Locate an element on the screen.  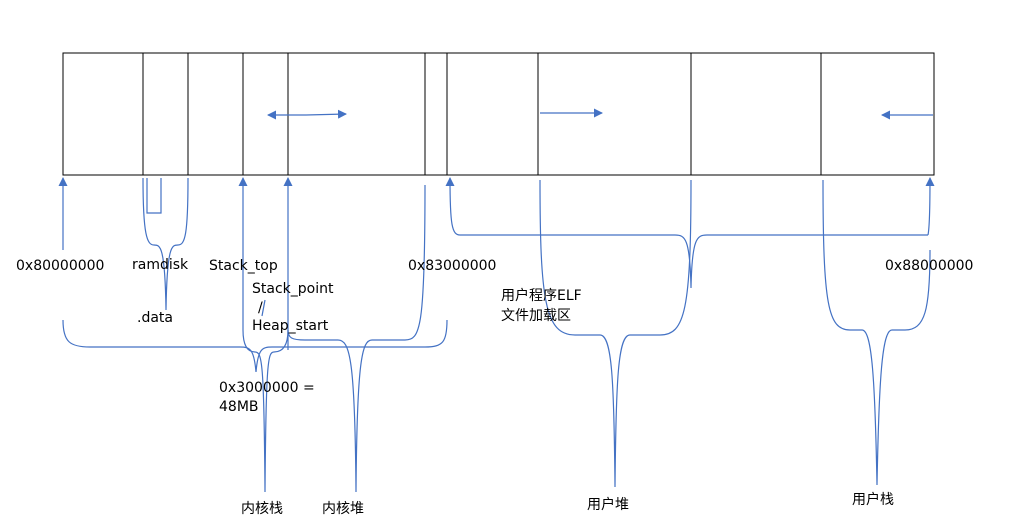
stack-point-label: Stack_point is located at coordinates (293, 289).